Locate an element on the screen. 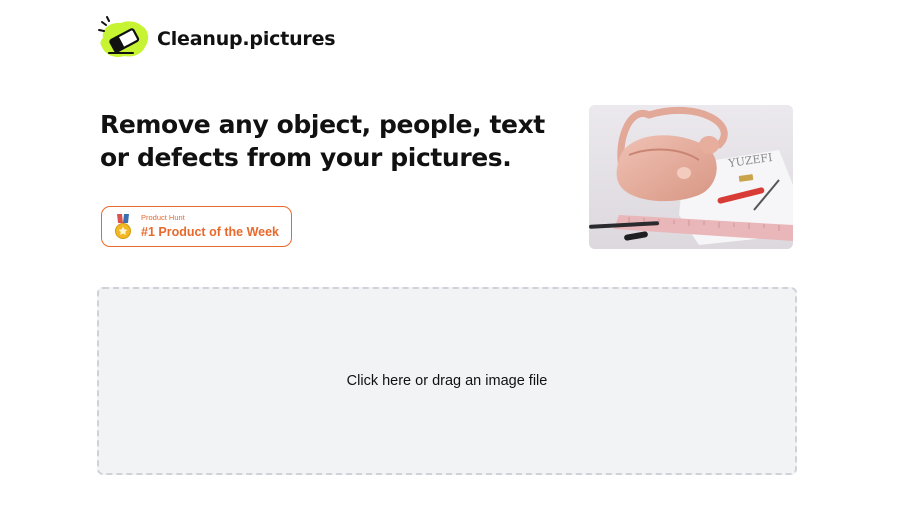 The height and width of the screenshot is (506, 900). medal-icon is located at coordinates (123, 226).